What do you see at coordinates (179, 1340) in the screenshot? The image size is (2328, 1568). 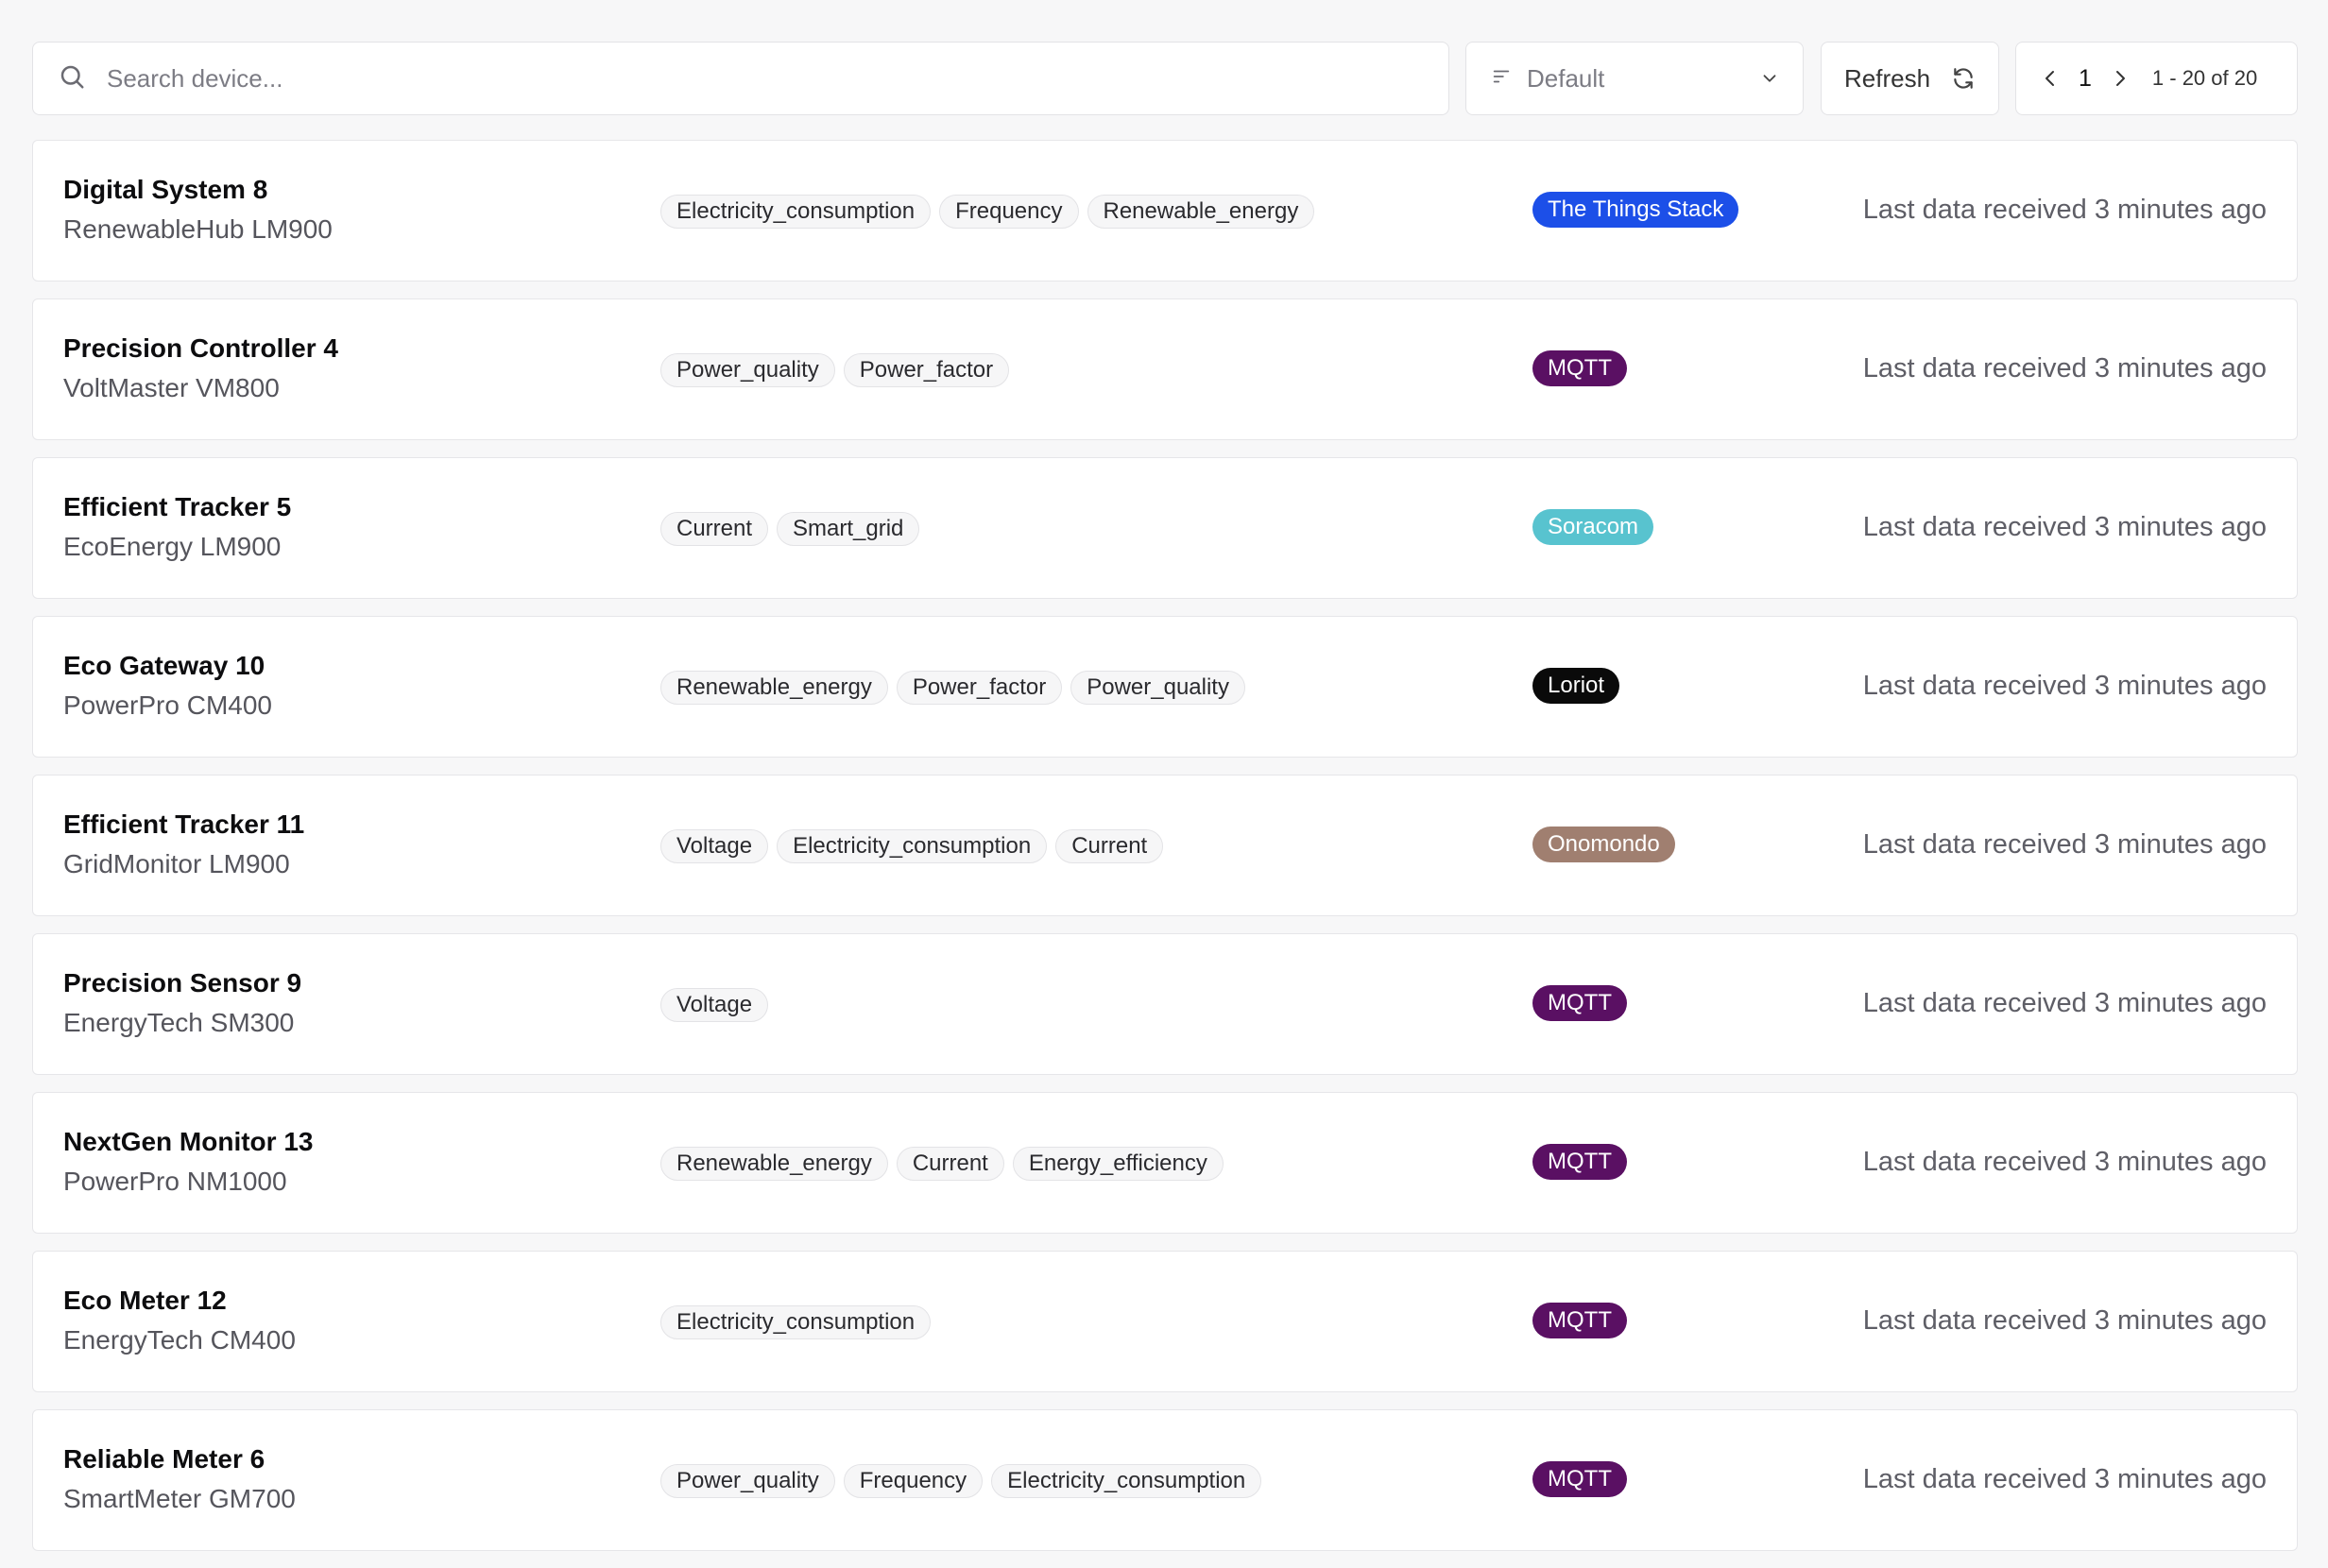 I see `device-model: EnergyTech CM400` at bounding box center [179, 1340].